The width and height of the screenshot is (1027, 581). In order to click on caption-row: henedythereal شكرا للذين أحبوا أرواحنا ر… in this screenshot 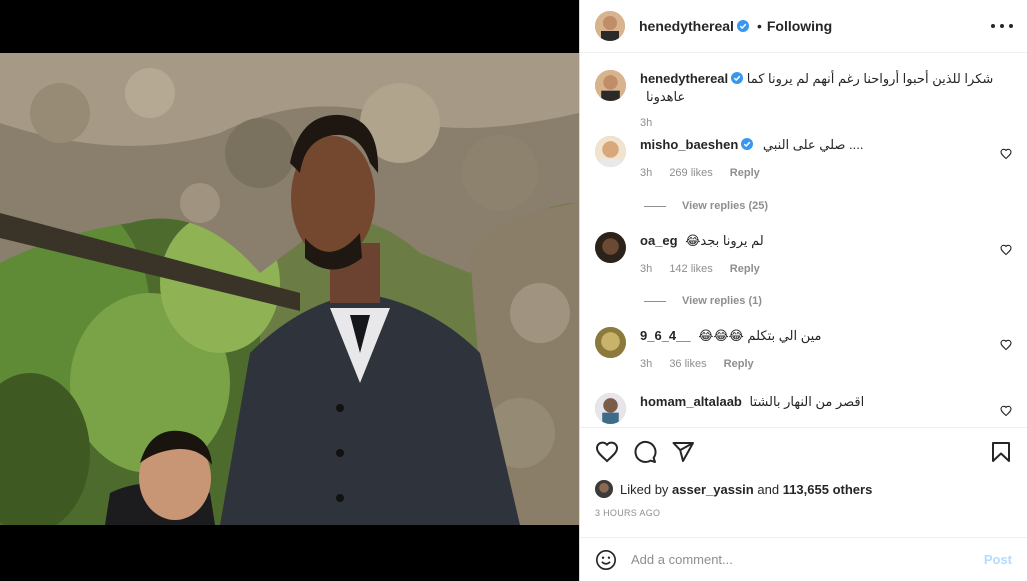, I will do `click(803, 99)`.